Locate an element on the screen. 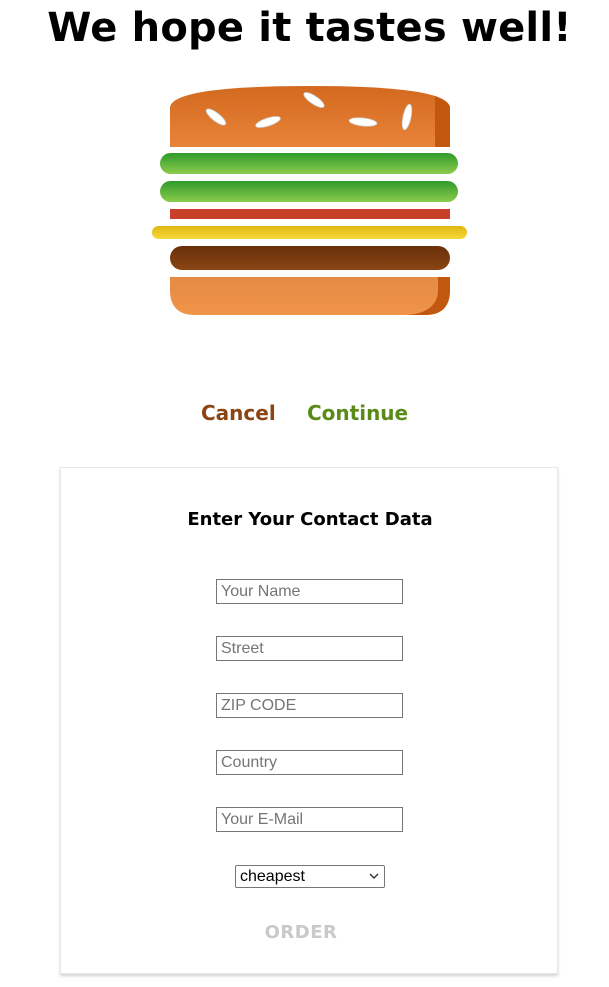  top-bun is located at coordinates (310, 116).